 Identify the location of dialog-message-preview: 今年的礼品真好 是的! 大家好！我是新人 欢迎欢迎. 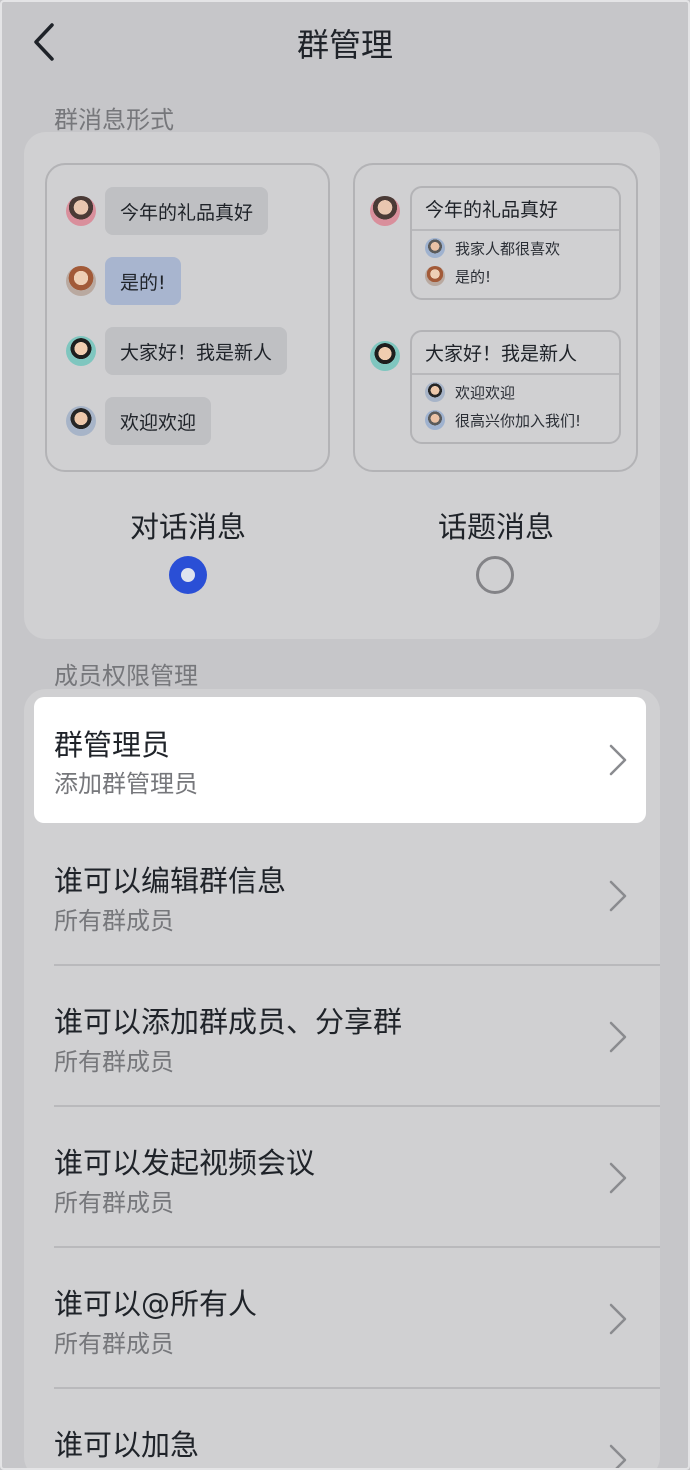
(187, 317).